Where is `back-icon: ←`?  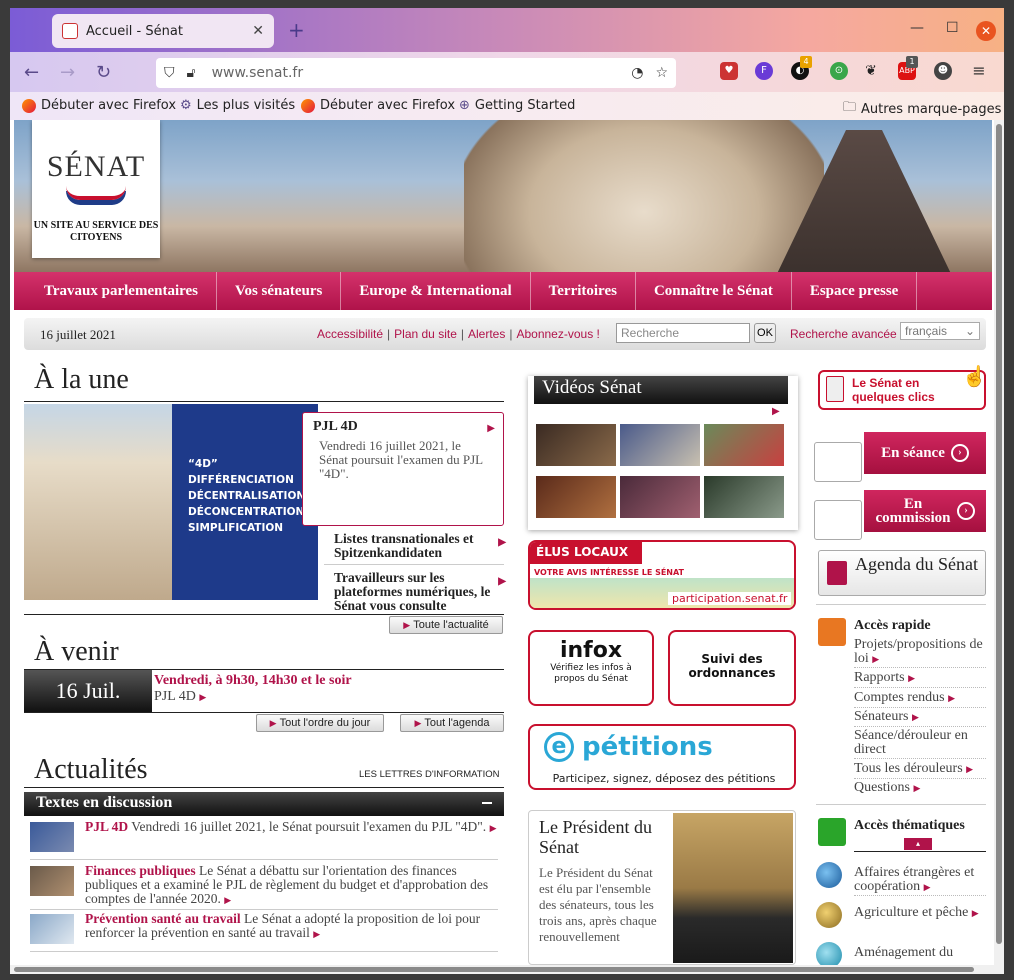
back-icon: ← is located at coordinates (31, 72).